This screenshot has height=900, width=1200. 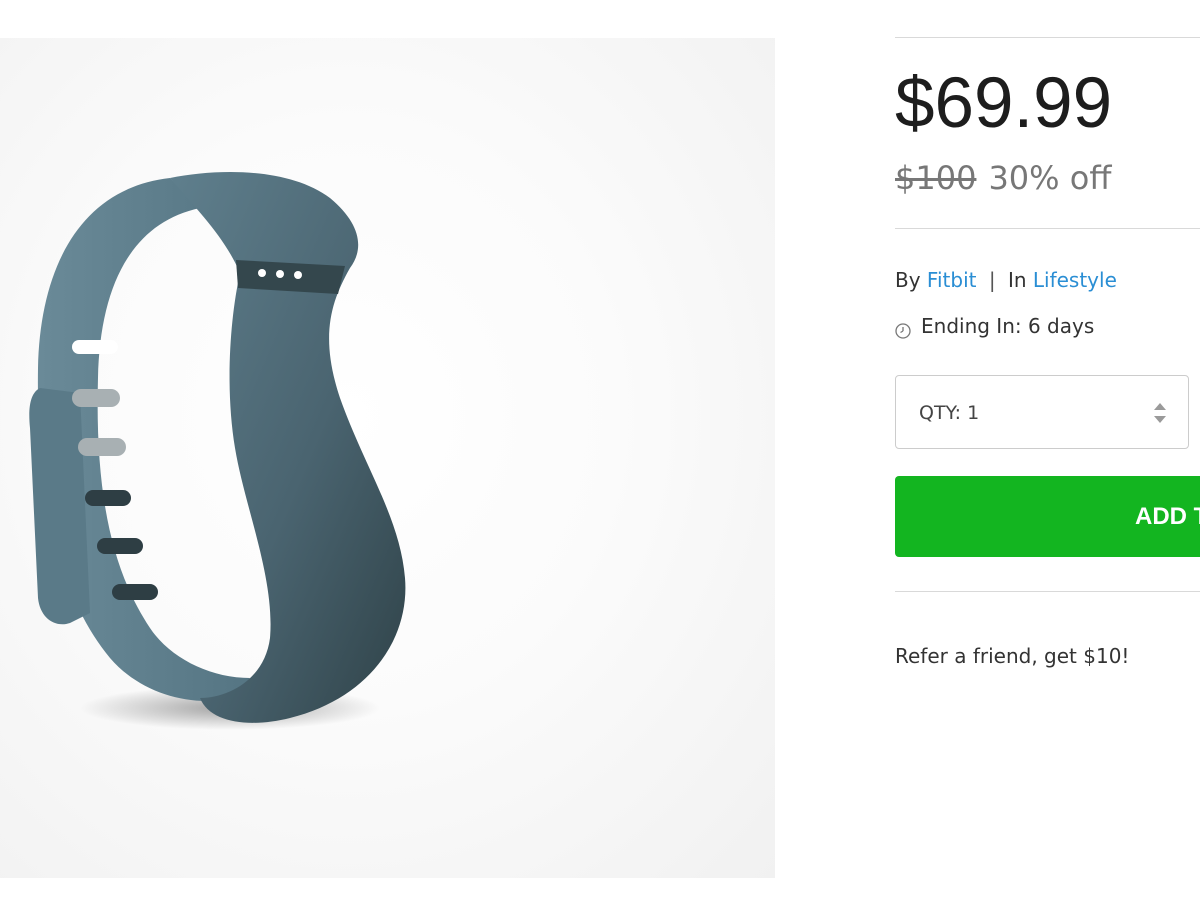 I want to click on ending-text: Ending In: 6 days, so click(x=1008, y=326).